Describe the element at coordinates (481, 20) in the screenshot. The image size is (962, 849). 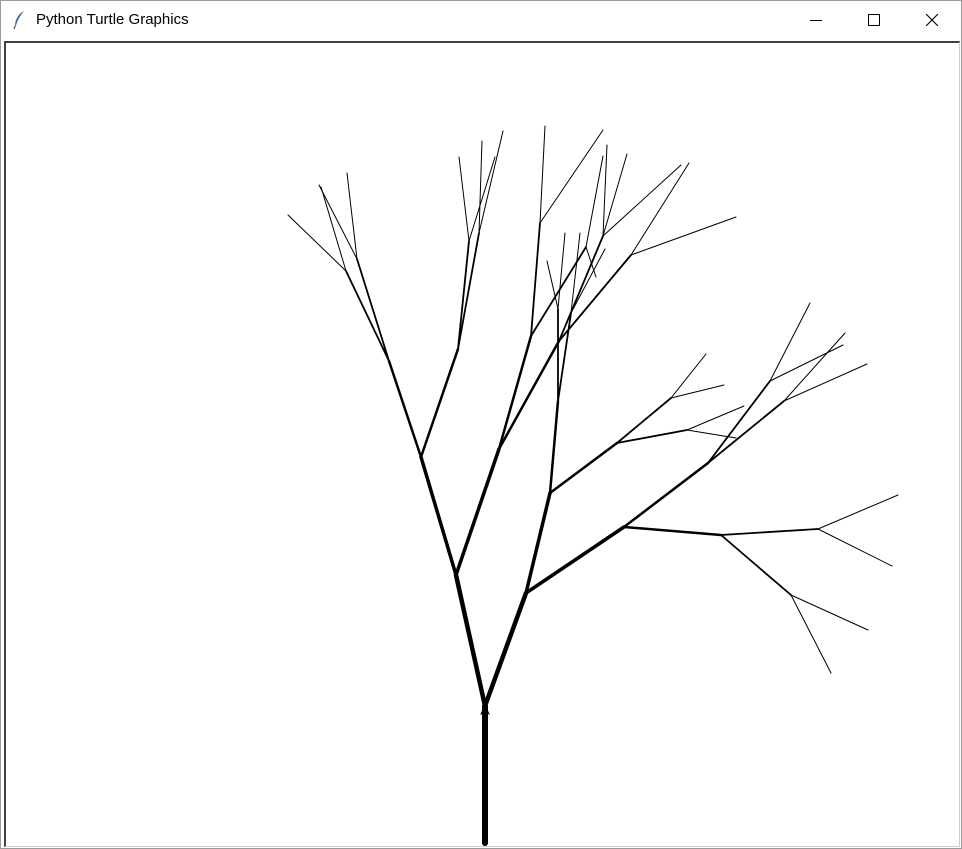
I see `title-bar: Python Turtle Graphics` at that location.